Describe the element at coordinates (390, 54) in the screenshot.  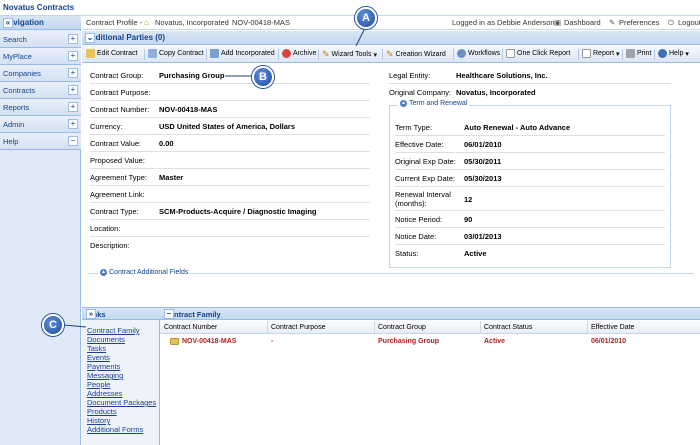
I see `wand-icon: ✎` at that location.